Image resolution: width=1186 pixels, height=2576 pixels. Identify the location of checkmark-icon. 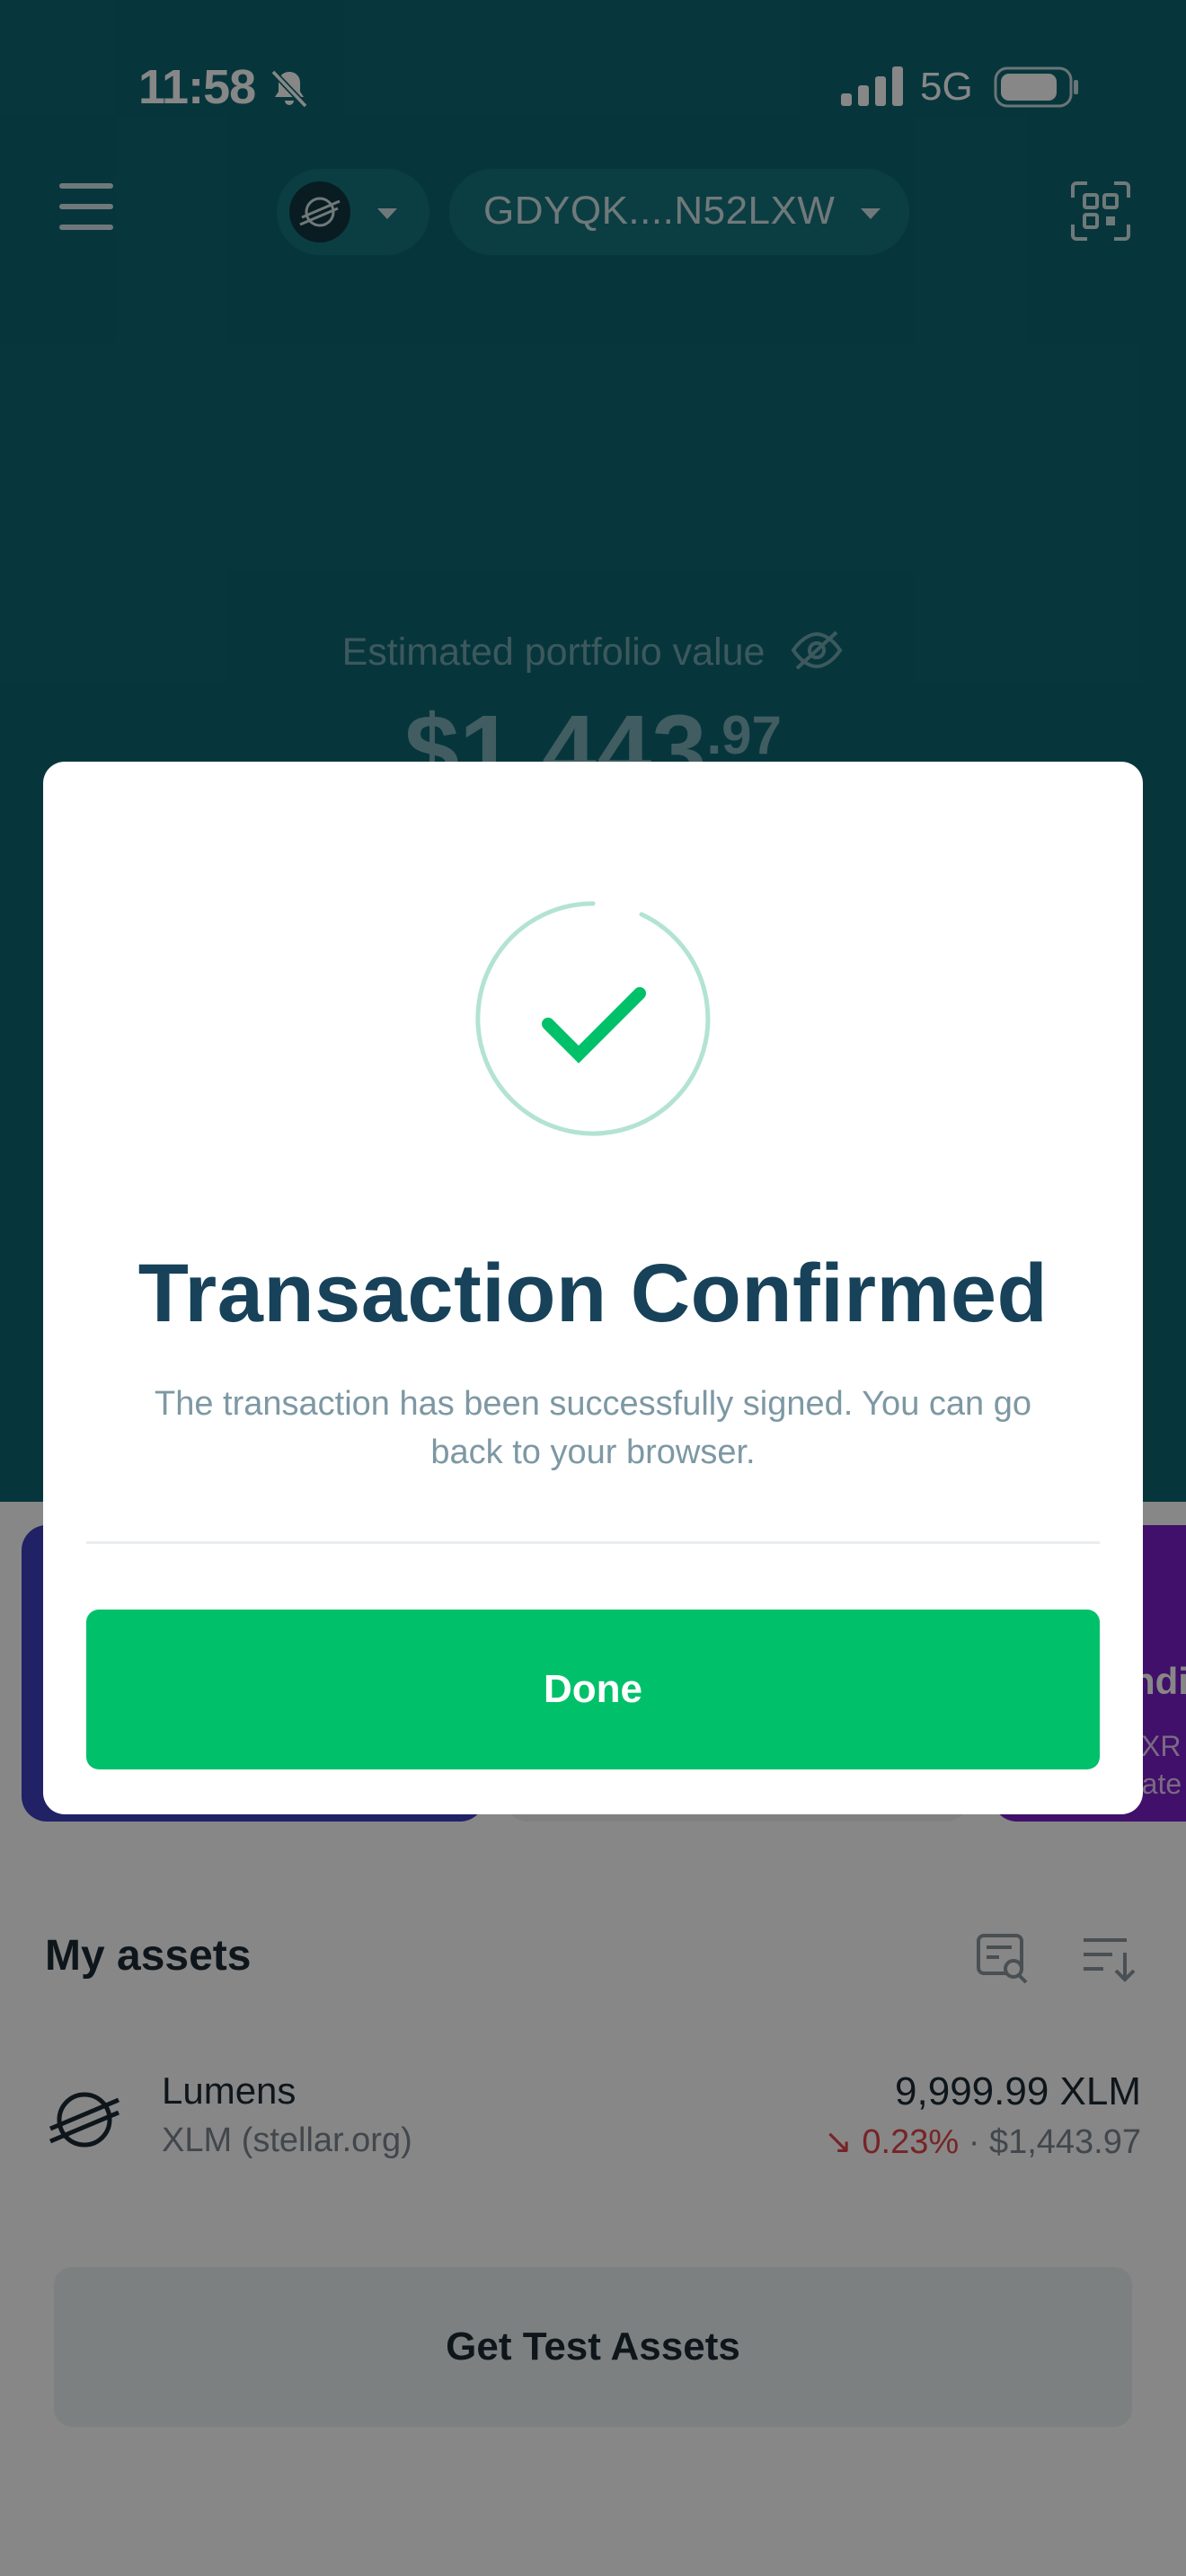
(593, 1018).